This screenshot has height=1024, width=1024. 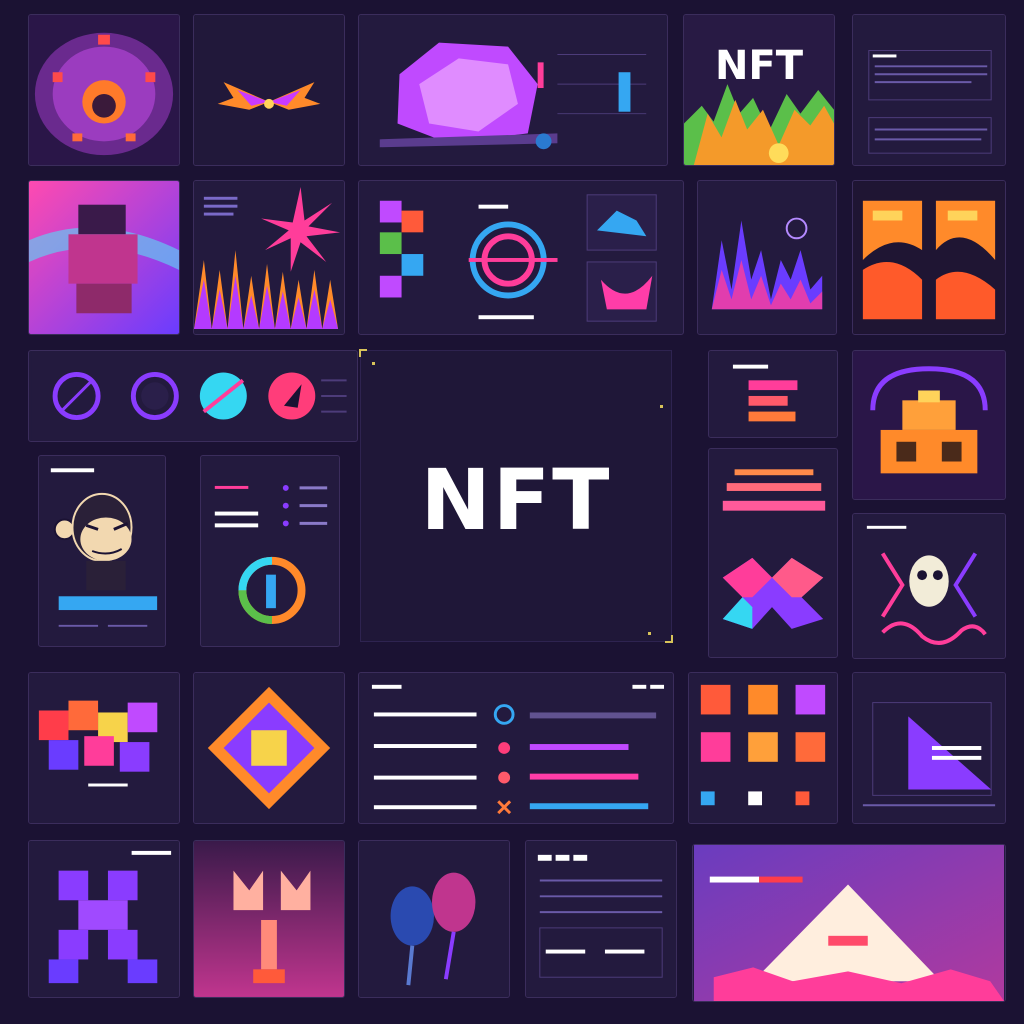 I want to click on ape-avatar-icon, so click(x=102, y=551).